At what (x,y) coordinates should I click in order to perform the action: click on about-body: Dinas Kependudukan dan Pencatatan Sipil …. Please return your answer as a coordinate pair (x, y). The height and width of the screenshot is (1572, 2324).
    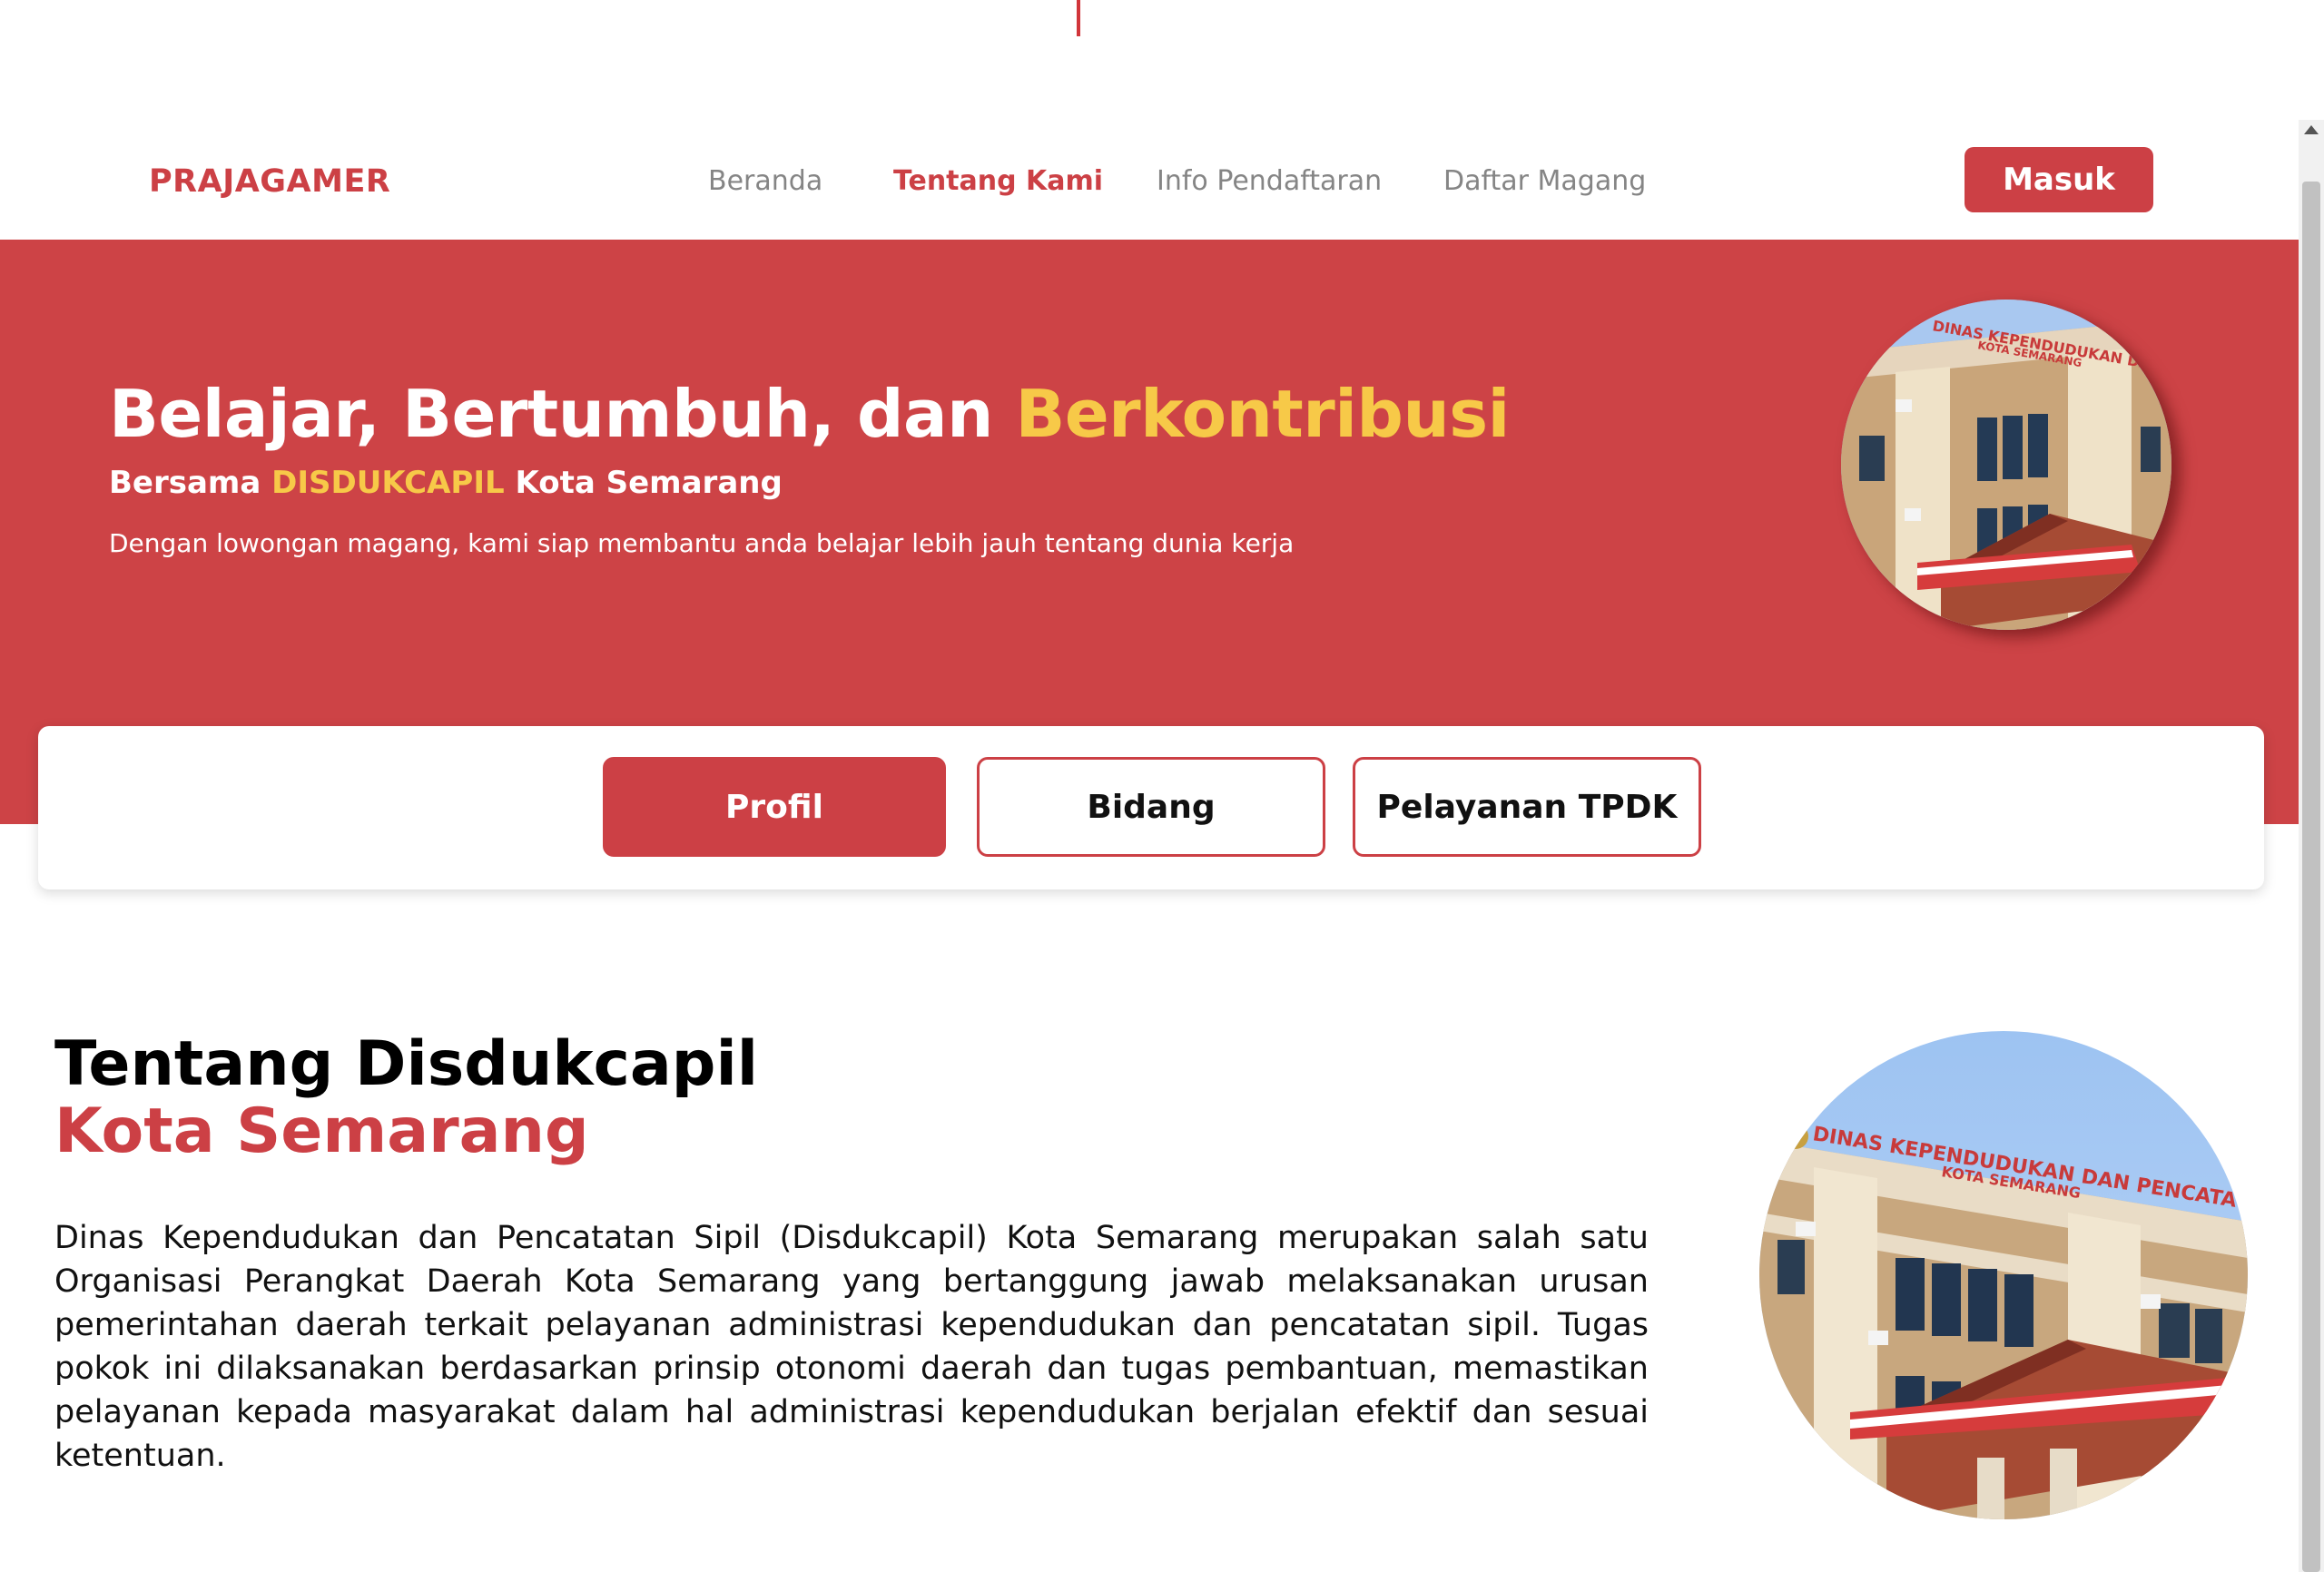
    Looking at the image, I should click on (851, 1347).